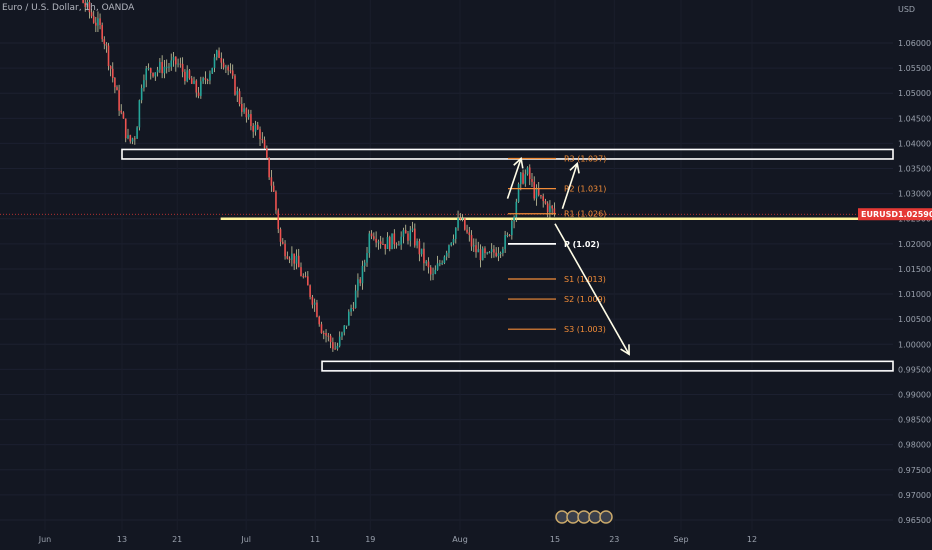 Image resolution: width=932 pixels, height=550 pixels. What do you see at coordinates (315, 539) in the screenshot?
I see `x-tick-label: 11` at bounding box center [315, 539].